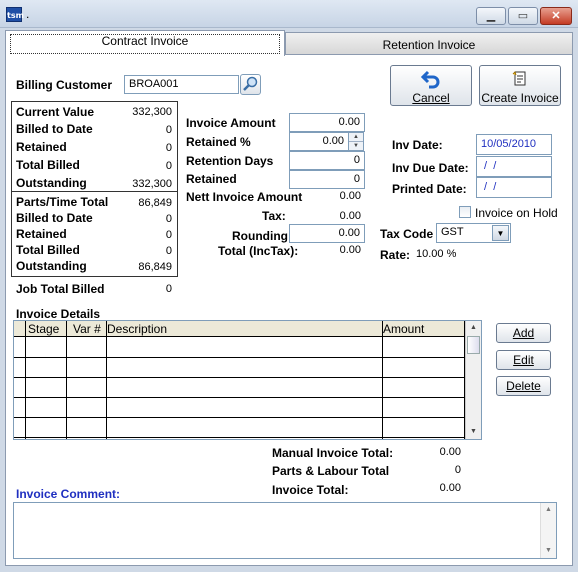 The height and width of the screenshot is (572, 578). Describe the element at coordinates (136, 184) in the screenshot. I see `outstanding-value: 332,300` at that location.